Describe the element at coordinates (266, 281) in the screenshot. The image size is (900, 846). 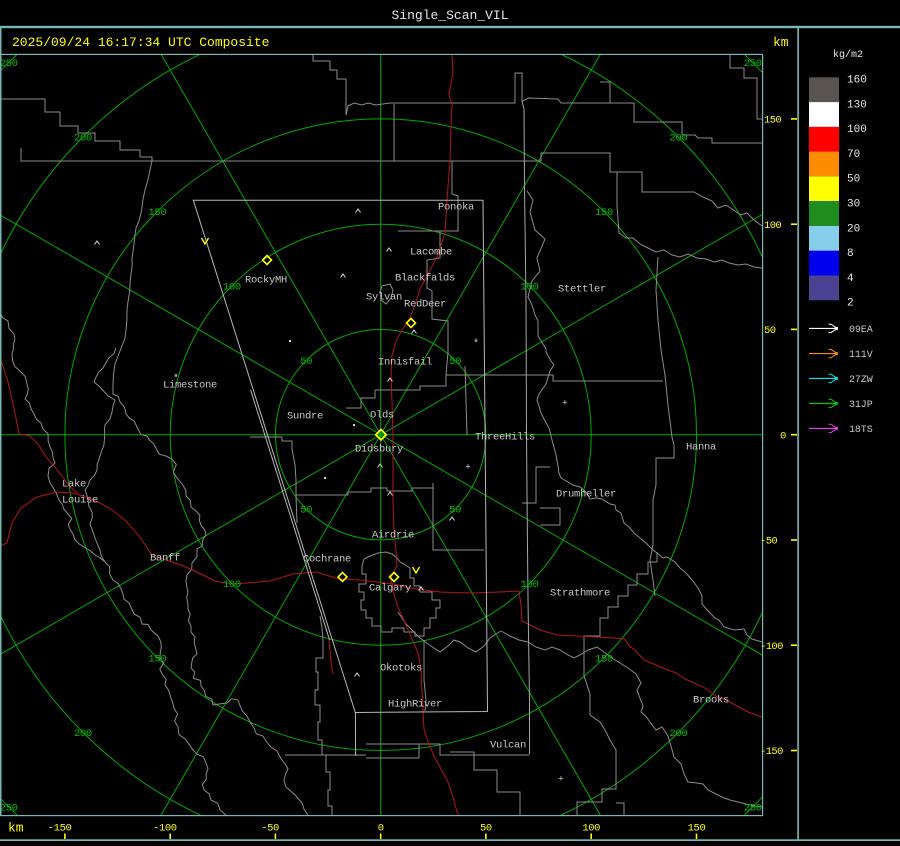
I see `svg-text: RockyMH` at that location.